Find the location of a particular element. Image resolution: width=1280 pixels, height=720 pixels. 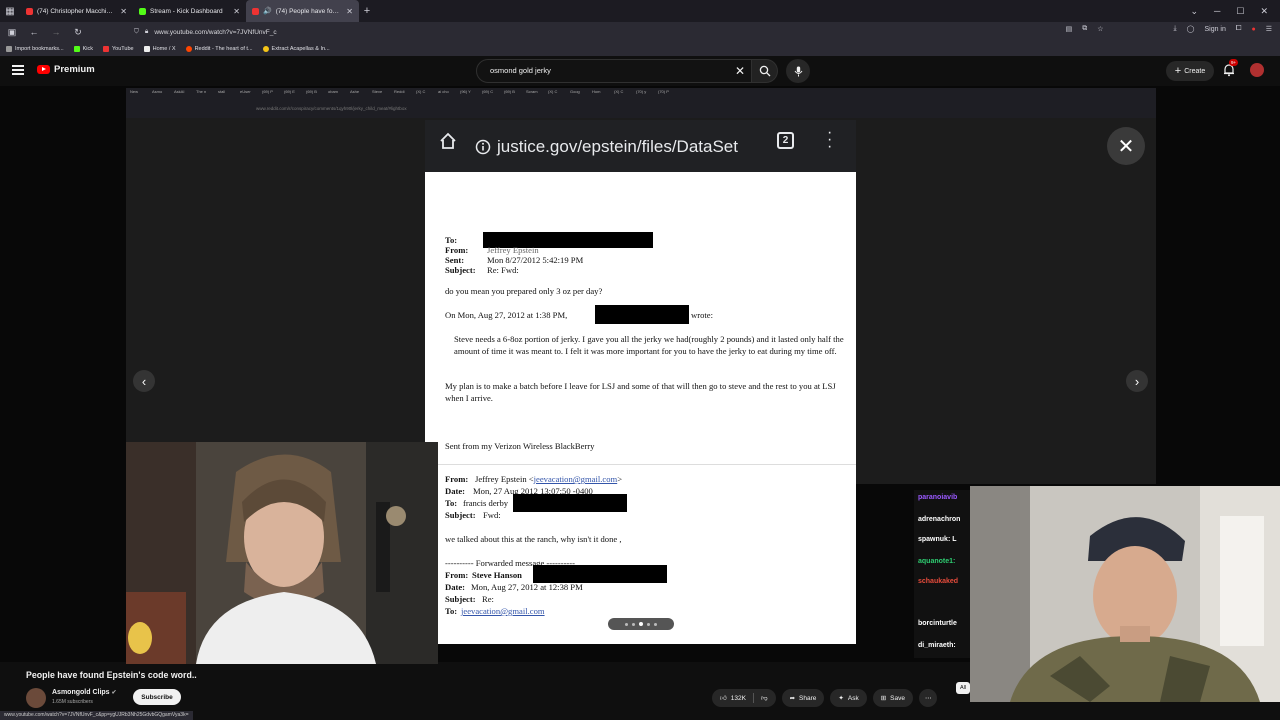

fwd-from-close: > is located at coordinates (620, 479).